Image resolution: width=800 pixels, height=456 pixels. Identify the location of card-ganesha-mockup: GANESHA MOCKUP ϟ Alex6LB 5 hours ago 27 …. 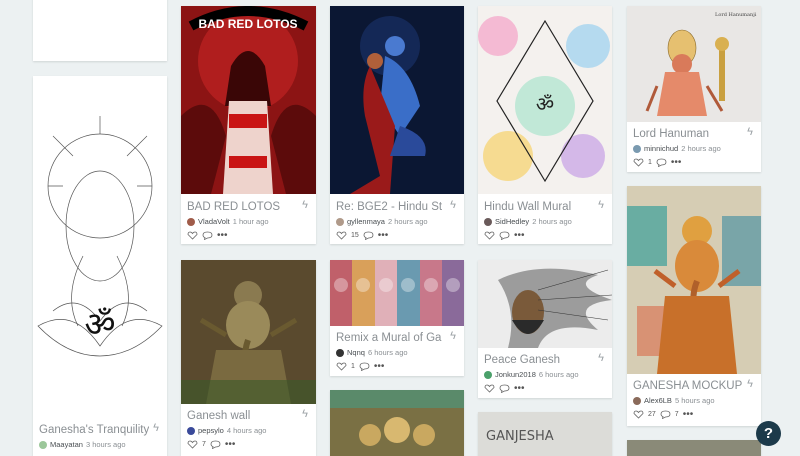
(694, 306).